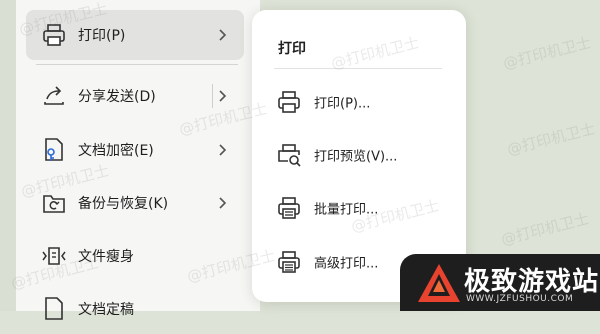 This screenshot has width=600, height=334. What do you see at coordinates (212, 96) in the screenshot?
I see `split-divider` at bounding box center [212, 96].